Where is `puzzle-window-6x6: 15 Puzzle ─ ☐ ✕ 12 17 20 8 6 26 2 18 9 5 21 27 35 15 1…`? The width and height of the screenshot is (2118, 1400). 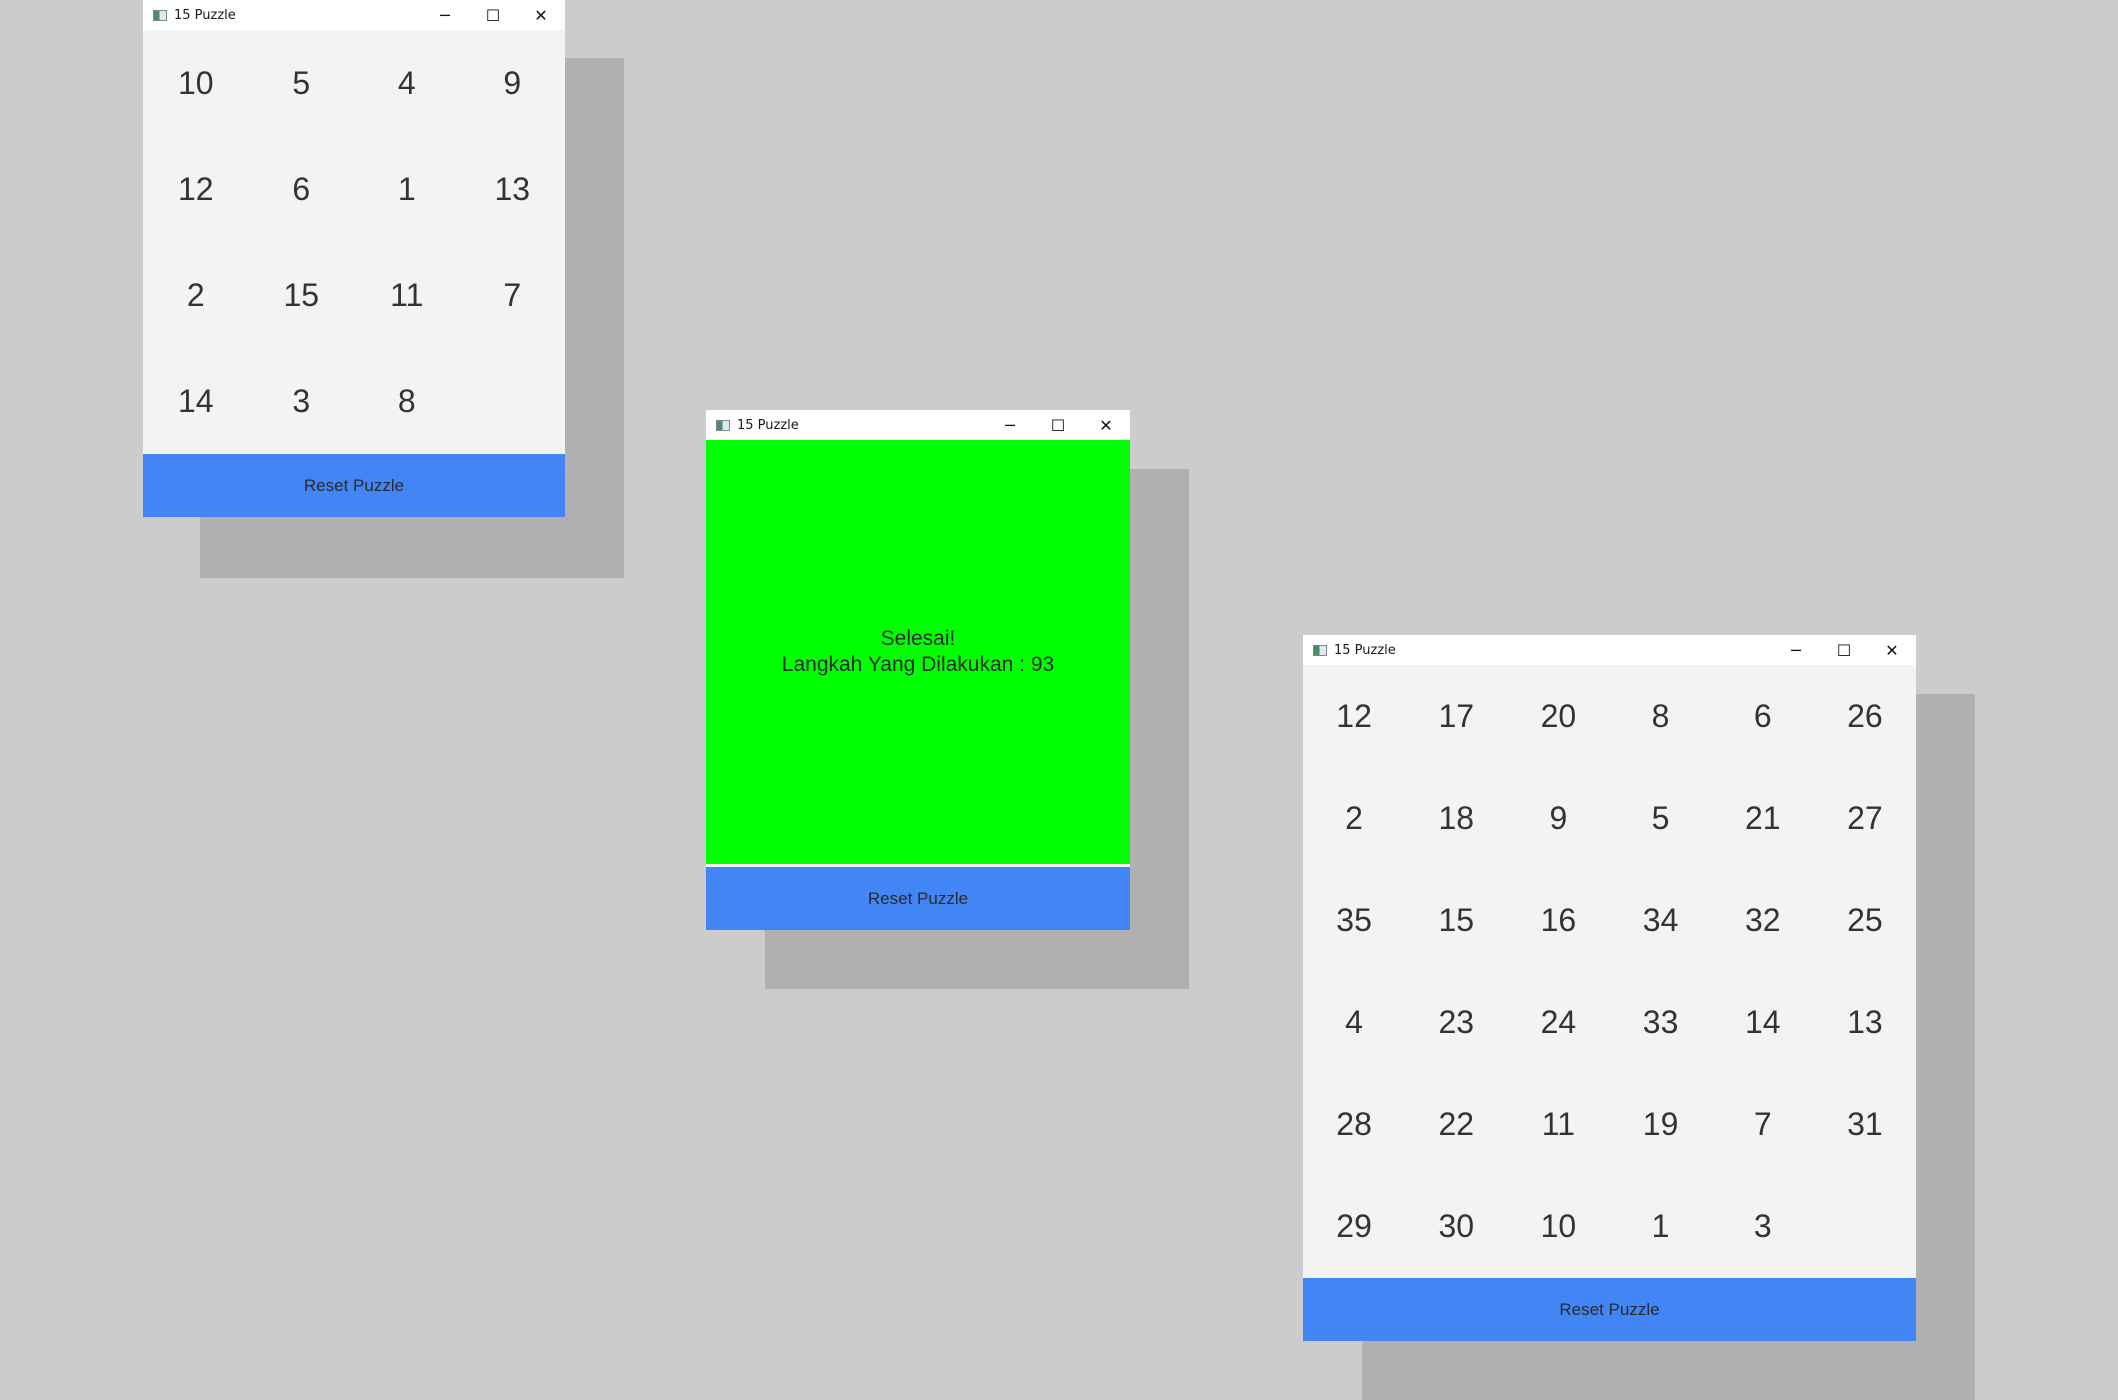 puzzle-window-6x6: 15 Puzzle ─ ☐ ✕ 12 17 20 8 6 26 2 18 9 5 21 27 35 15 1… is located at coordinates (1609, 988).